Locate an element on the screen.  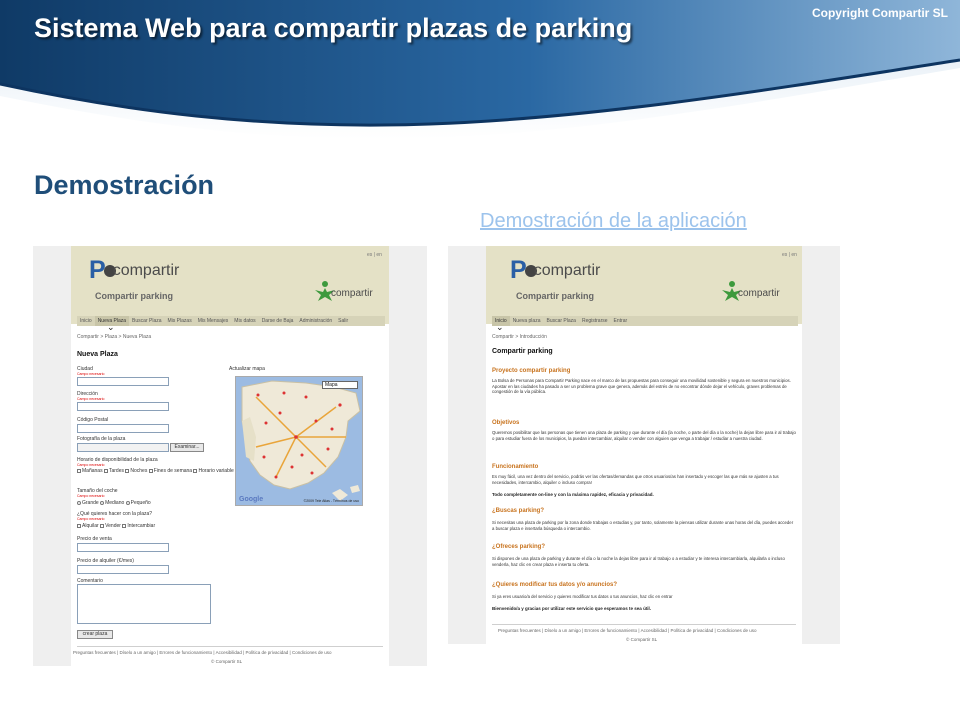
option-alquilar: Alquilar is located at coordinates (90, 526).